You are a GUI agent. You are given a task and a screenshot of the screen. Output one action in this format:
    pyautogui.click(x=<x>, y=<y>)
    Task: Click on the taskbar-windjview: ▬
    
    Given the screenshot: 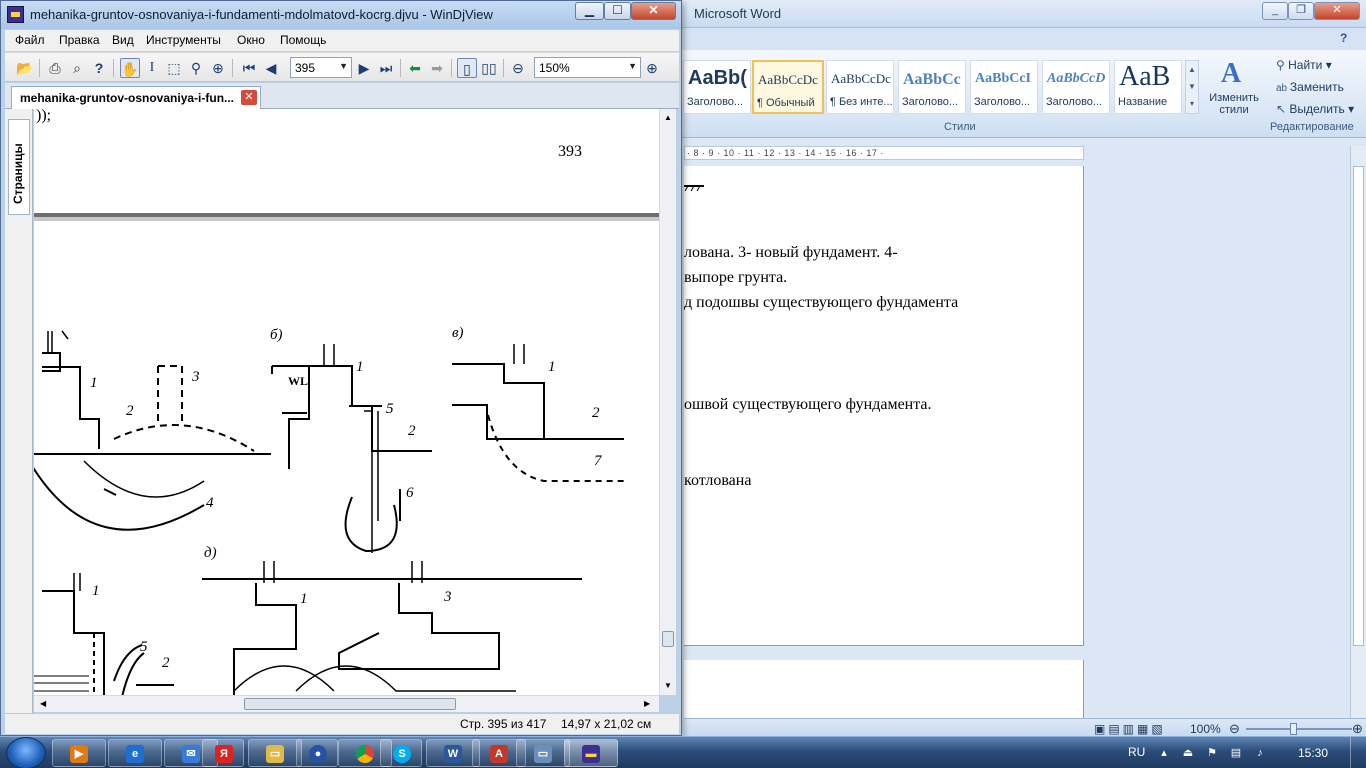 What is the action you would take?
    pyautogui.click(x=591, y=753)
    